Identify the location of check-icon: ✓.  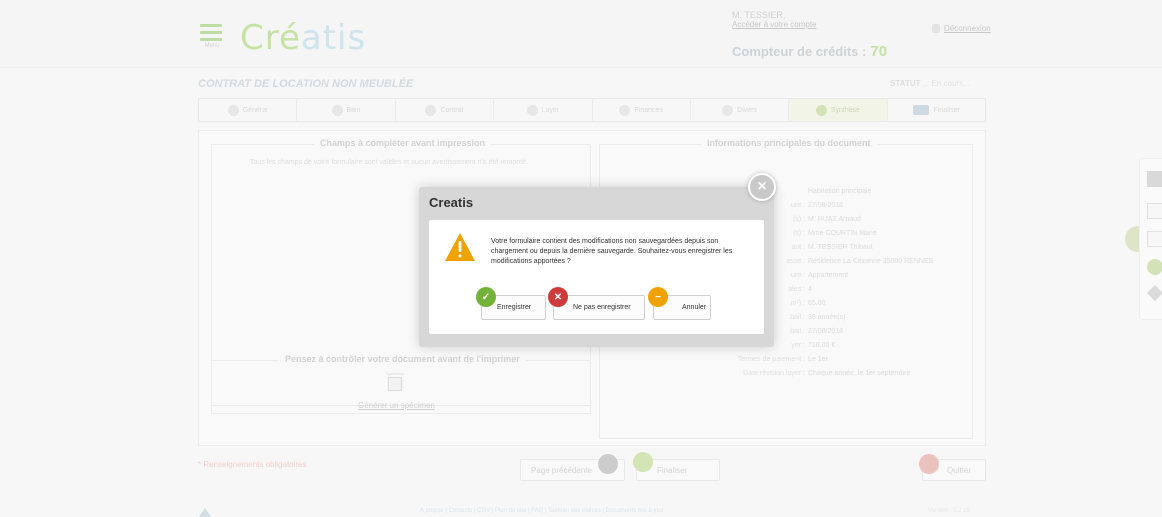
(486, 297).